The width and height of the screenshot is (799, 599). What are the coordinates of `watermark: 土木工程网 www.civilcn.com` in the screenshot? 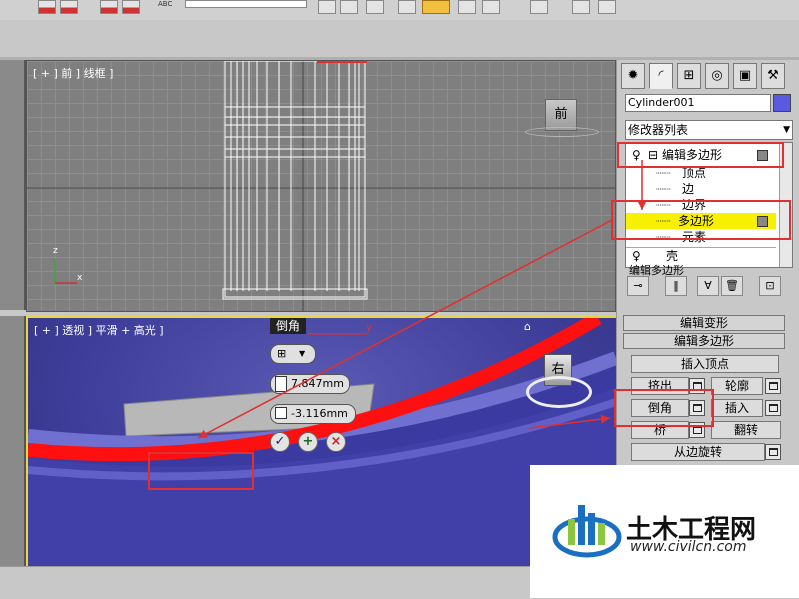 It's located at (664, 531).